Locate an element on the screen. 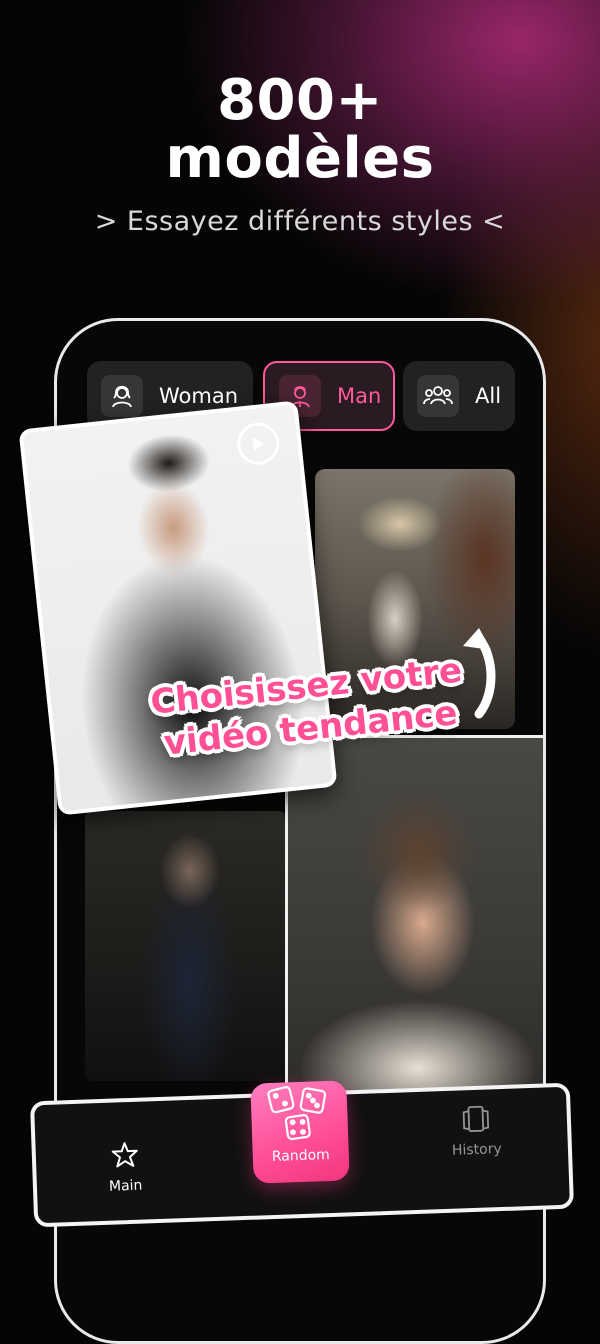 This screenshot has width=600, height=1344. nav-main-label: Main is located at coordinates (125, 1186).